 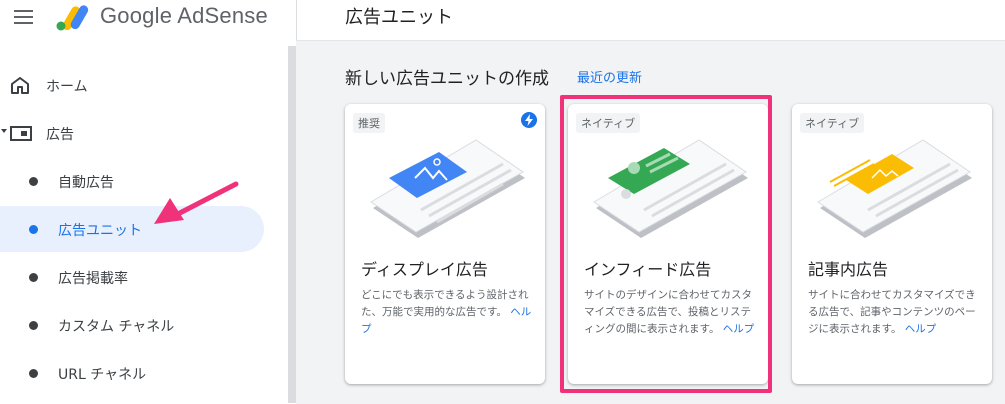 I want to click on page-title: 広告ユニット, so click(x=399, y=17).